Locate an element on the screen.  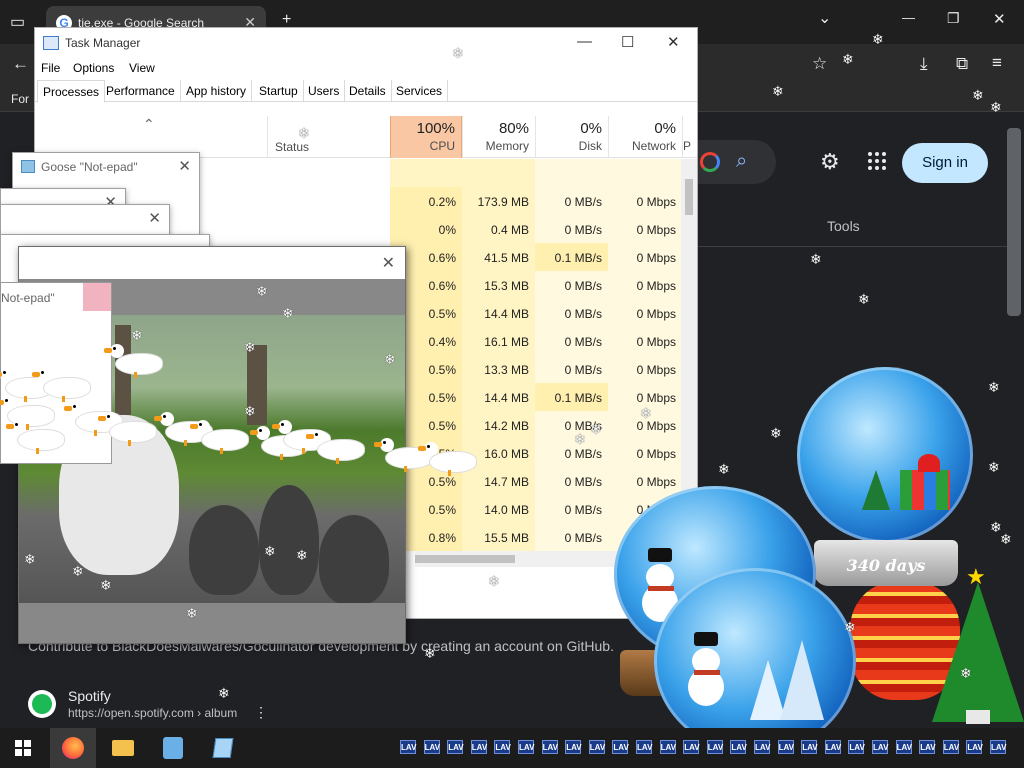
column-status: Status is located at coordinates (292, 147).